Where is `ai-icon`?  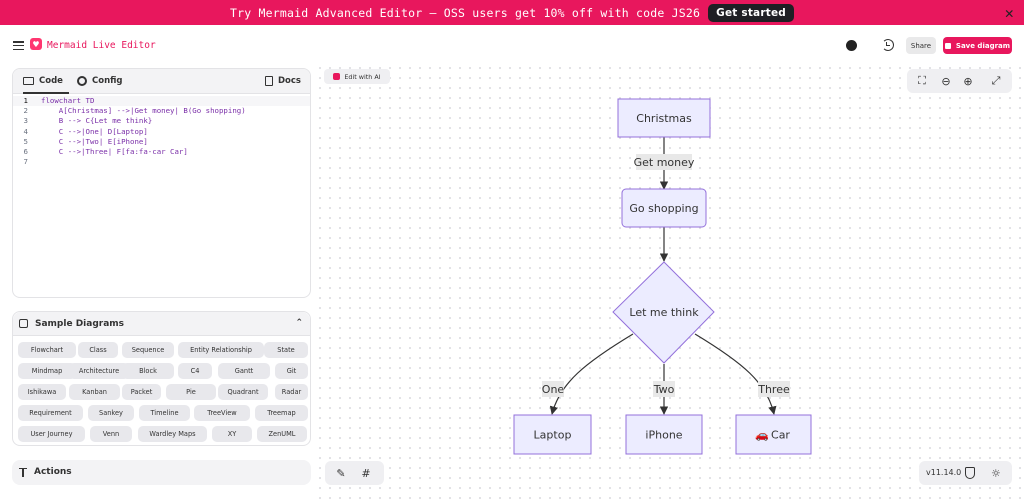
ai-icon is located at coordinates (337, 76).